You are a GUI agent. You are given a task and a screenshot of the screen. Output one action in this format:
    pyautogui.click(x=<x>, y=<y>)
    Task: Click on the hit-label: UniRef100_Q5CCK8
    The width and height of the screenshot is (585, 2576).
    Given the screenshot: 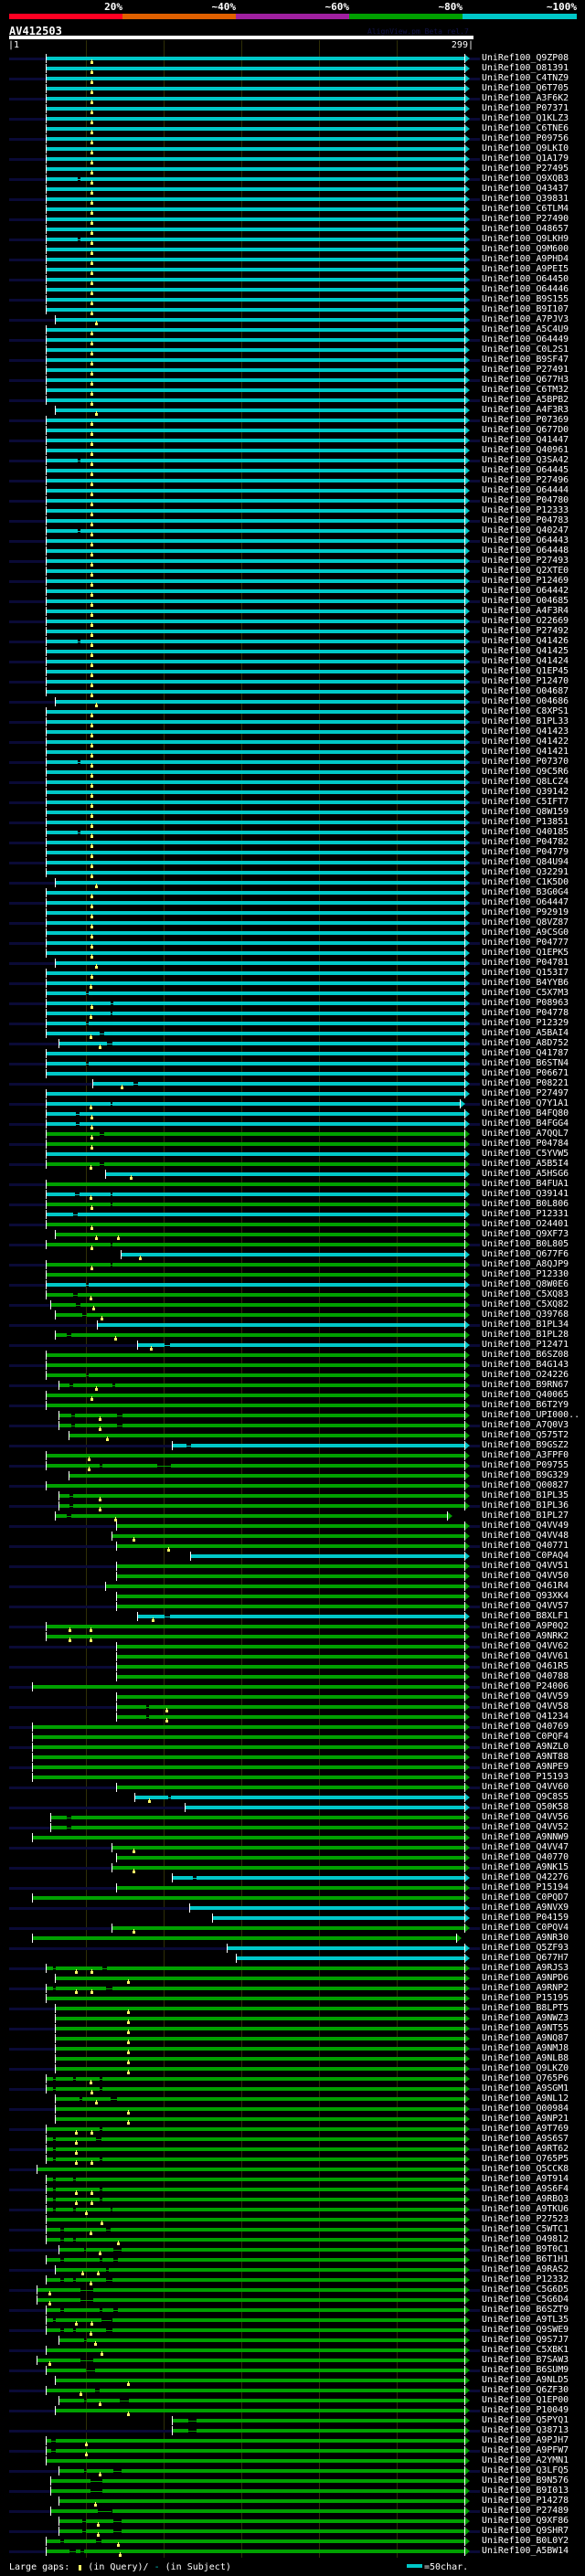 What is the action you would take?
    pyautogui.click(x=525, y=2169)
    